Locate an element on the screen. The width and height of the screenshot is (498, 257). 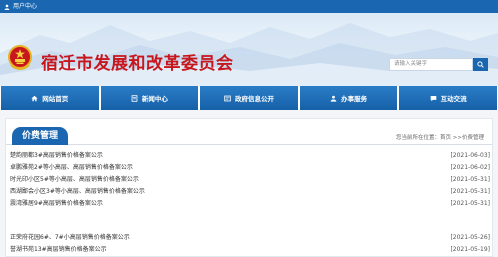
nav-item-label: 办事服务 is located at coordinates (354, 99).